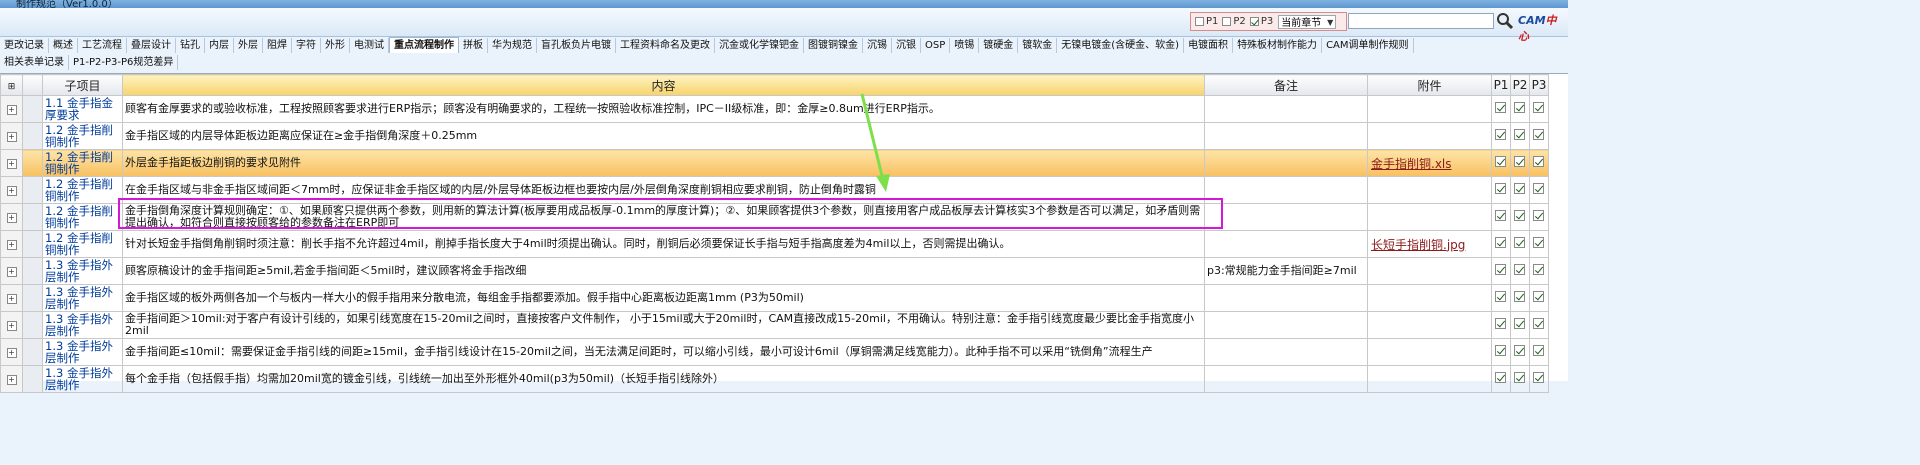 This screenshot has height=465, width=1920. I want to click on tab-3: 叠层设计, so click(151, 45).